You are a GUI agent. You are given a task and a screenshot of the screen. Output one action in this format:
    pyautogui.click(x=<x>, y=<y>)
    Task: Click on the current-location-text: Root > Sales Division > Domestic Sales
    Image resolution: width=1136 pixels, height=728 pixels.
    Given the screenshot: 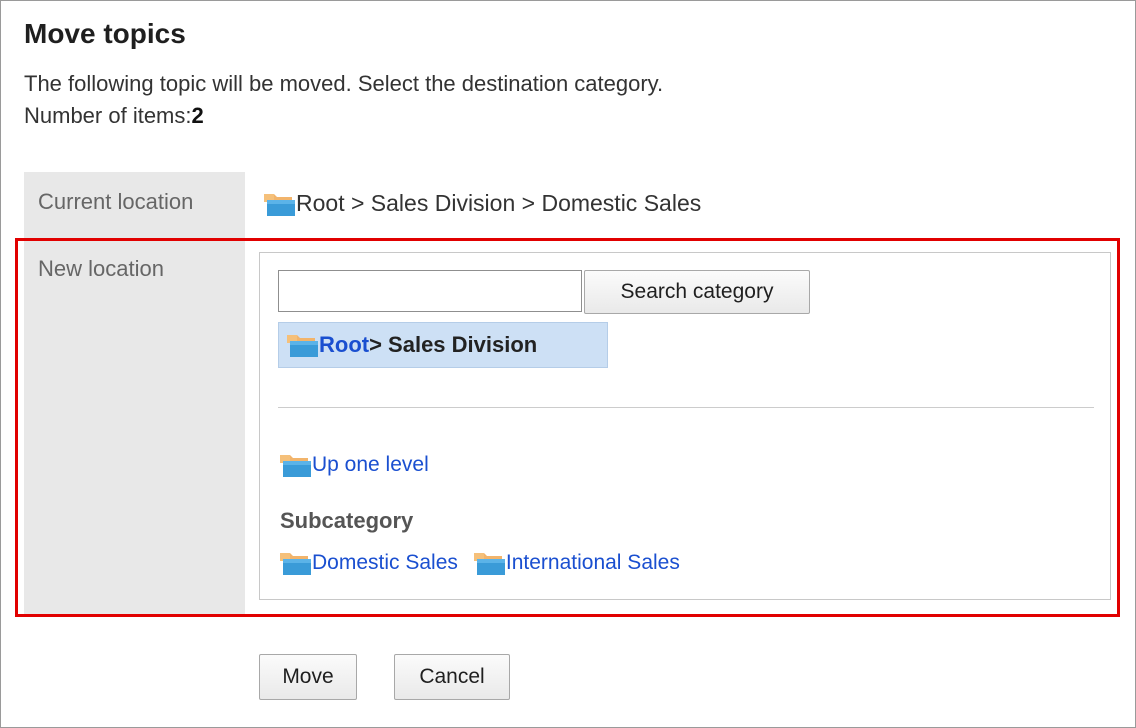 What is the action you would take?
    pyautogui.click(x=499, y=203)
    